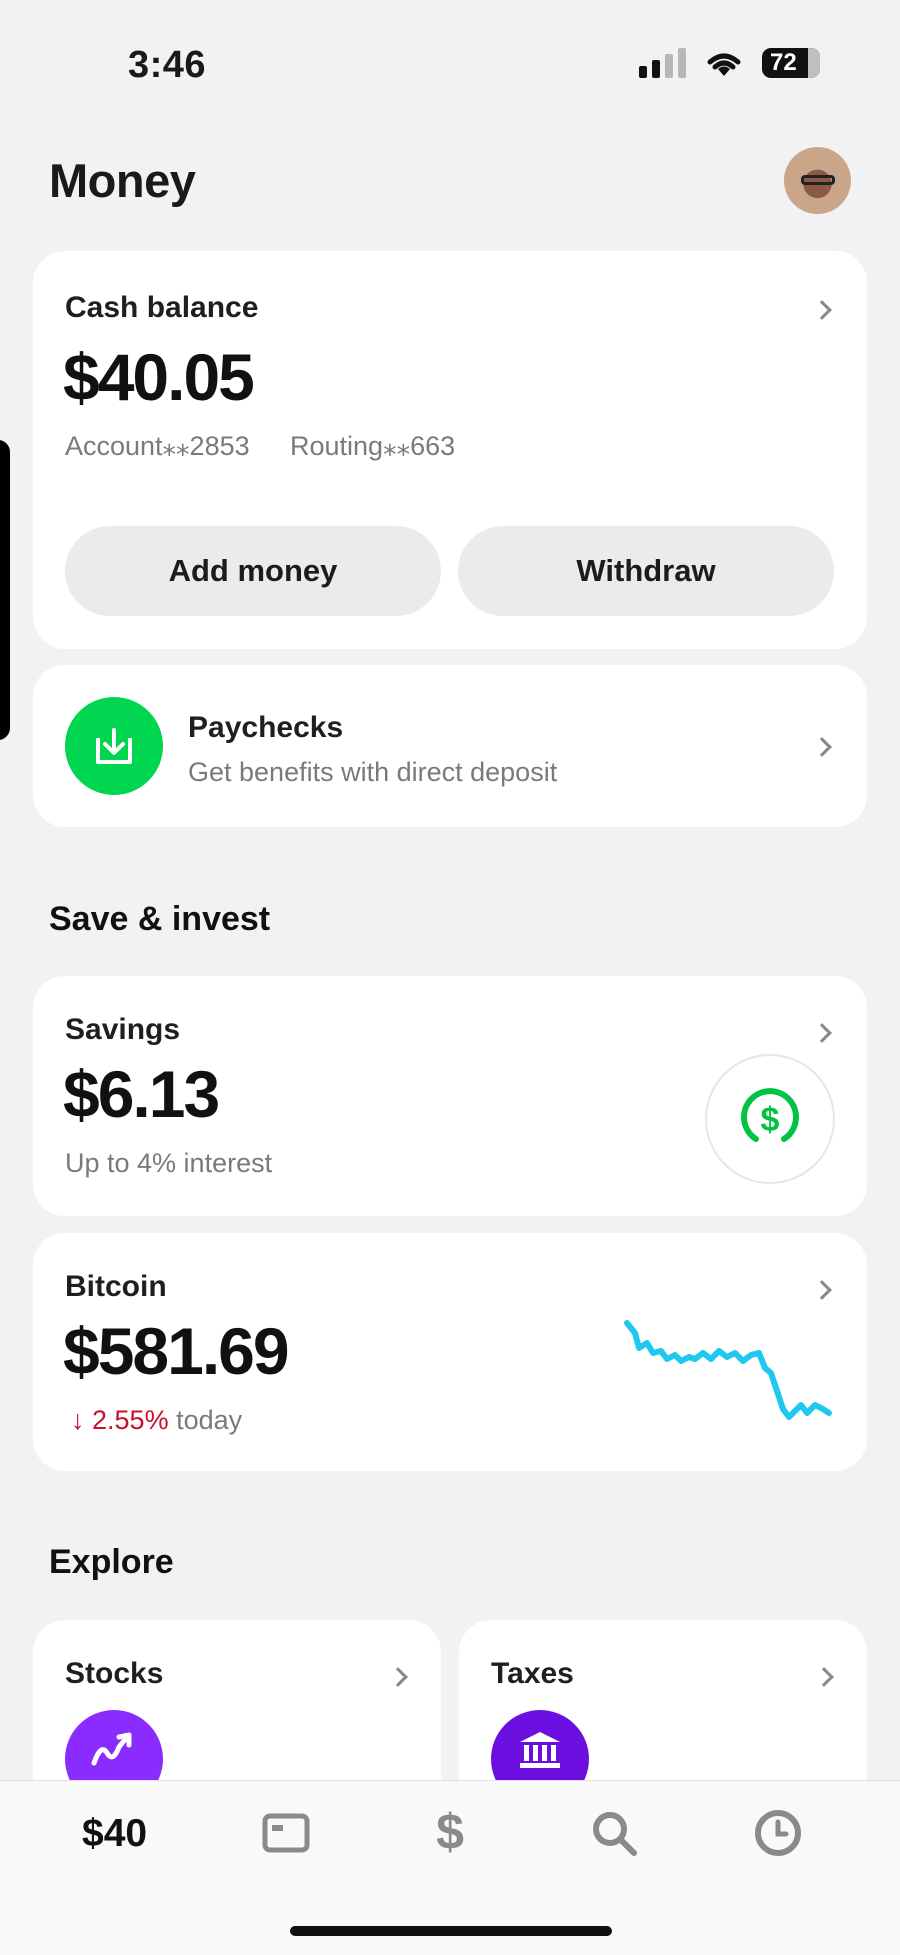 The width and height of the screenshot is (900, 1955). Describe the element at coordinates (123, 1029) in the screenshot. I see `savings-label: Savings` at that location.